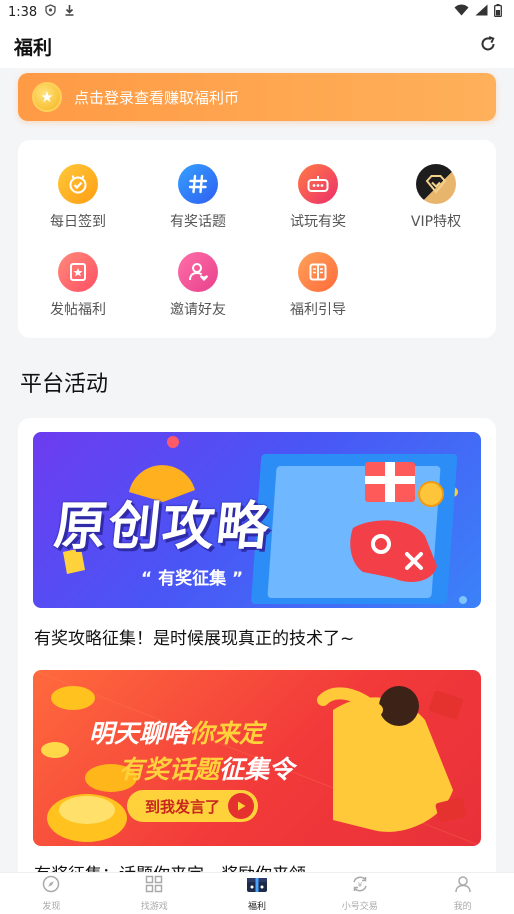 The height and width of the screenshot is (914, 514). Describe the element at coordinates (78, 310) in the screenshot. I see `grid-label: 发帖福利` at that location.